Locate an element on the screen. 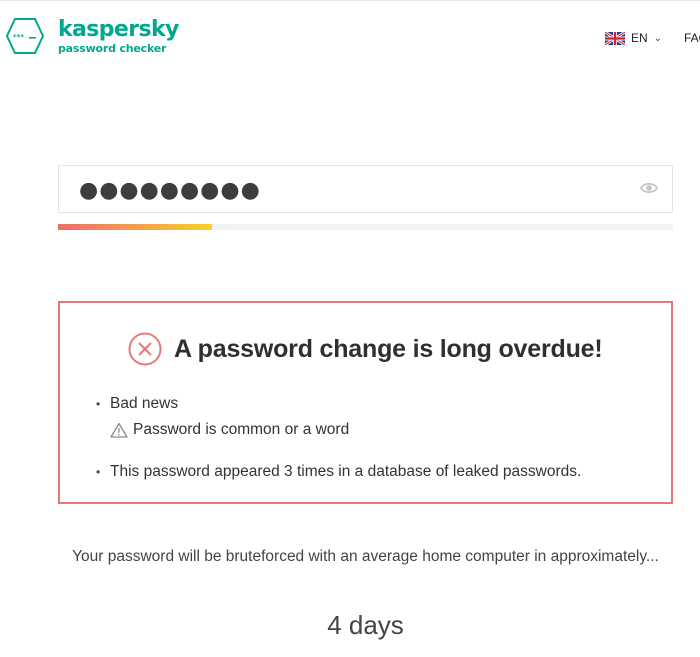 The width and height of the screenshot is (700, 657). kaspersky-logo: *** kaspersky password checker is located at coordinates (92, 36).